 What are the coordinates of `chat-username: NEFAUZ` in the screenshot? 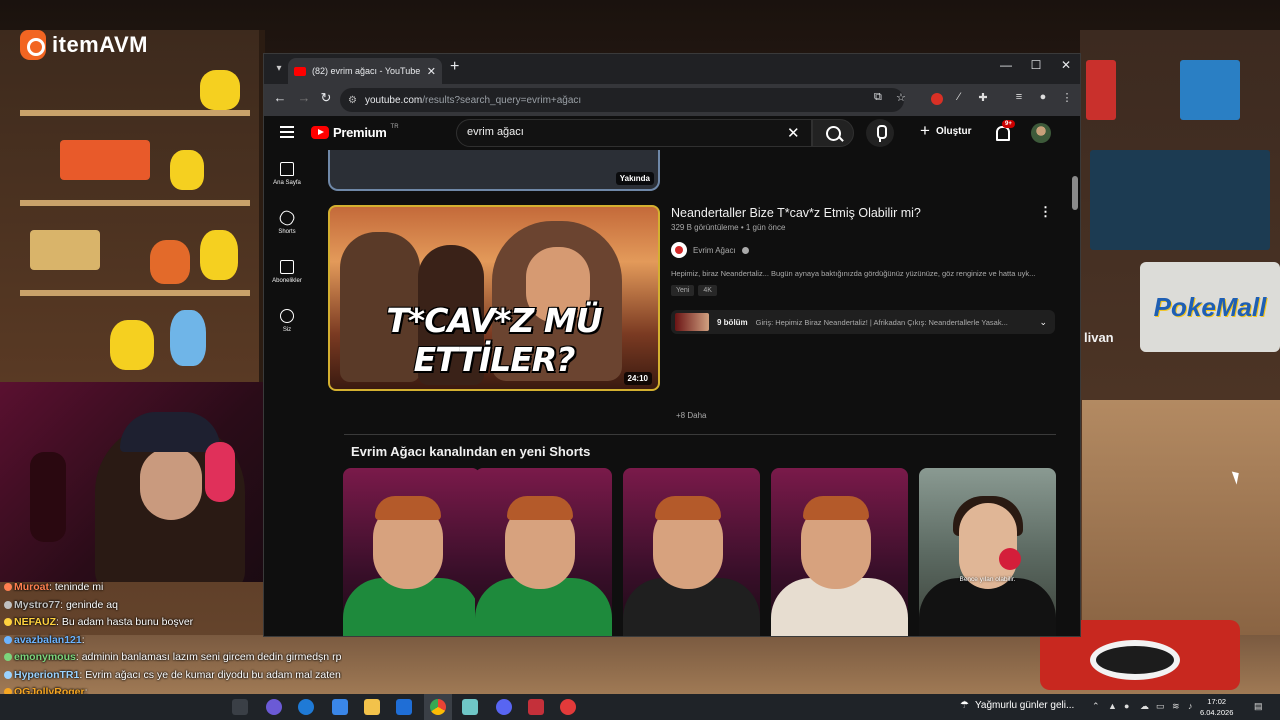 It's located at (35, 622).